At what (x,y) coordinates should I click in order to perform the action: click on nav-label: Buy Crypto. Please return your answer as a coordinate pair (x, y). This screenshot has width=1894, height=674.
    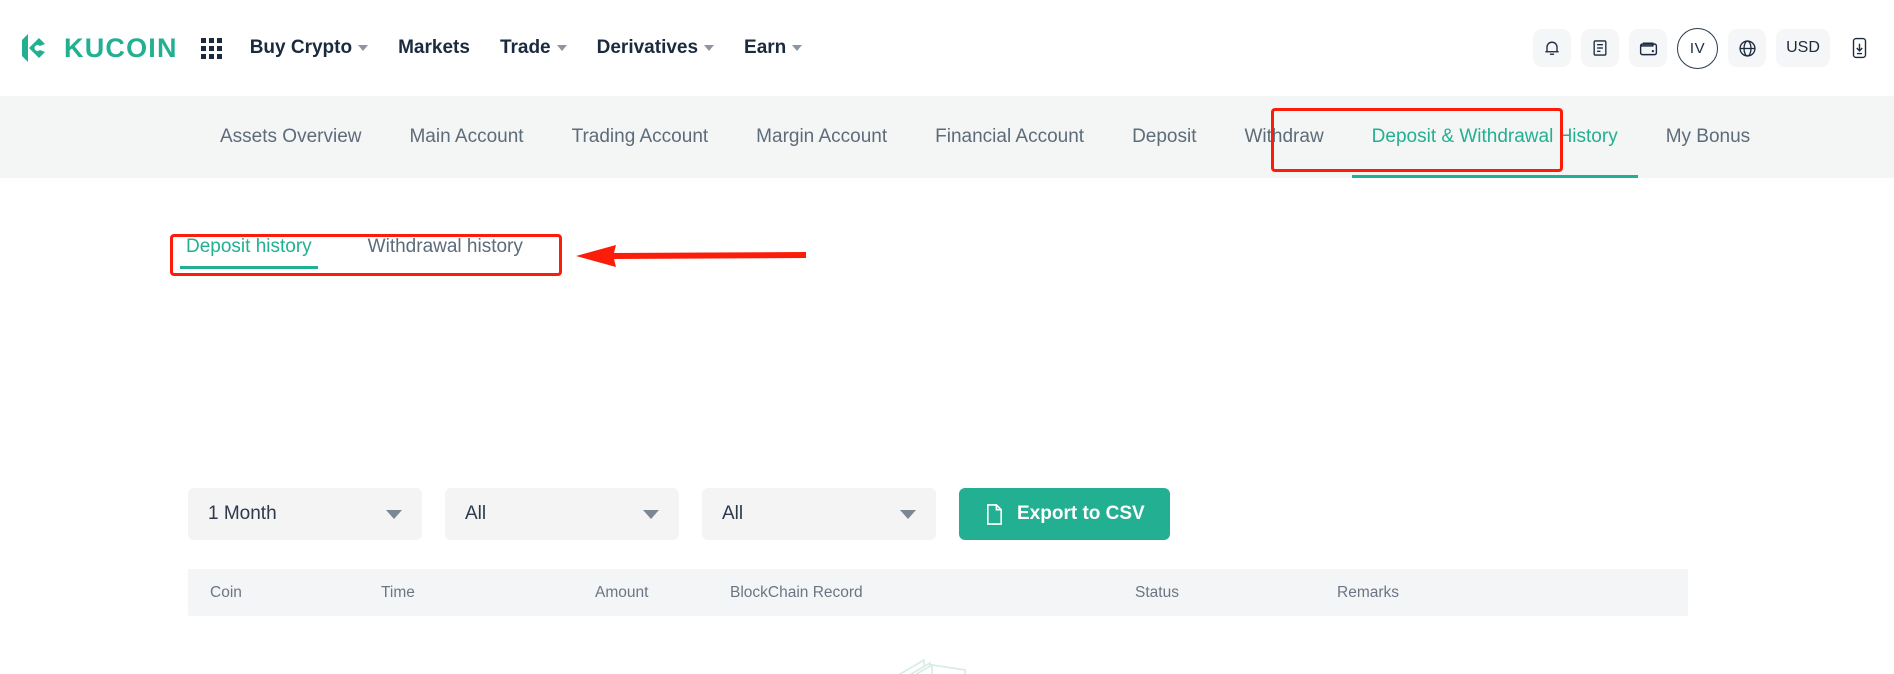
    Looking at the image, I should click on (301, 47).